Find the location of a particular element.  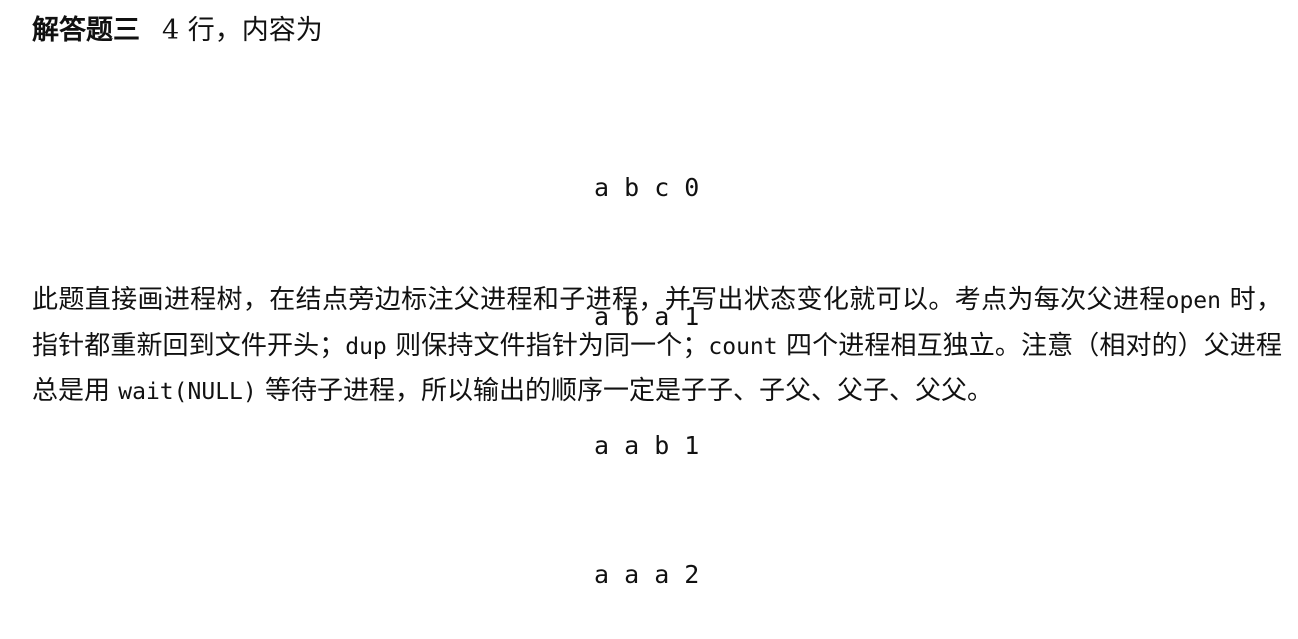

output-line-3: a a b 1 is located at coordinates (647, 445).